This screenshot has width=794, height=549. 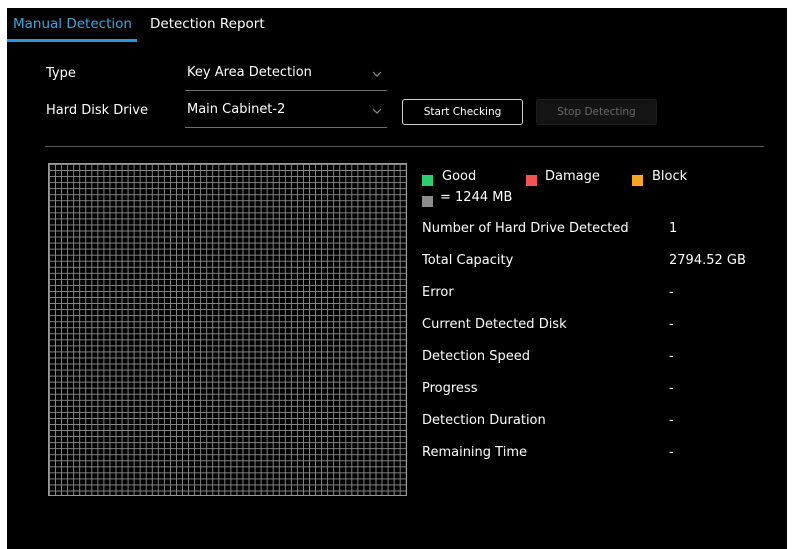 What do you see at coordinates (72, 40) in the screenshot?
I see `active-tab-indicator` at bounding box center [72, 40].